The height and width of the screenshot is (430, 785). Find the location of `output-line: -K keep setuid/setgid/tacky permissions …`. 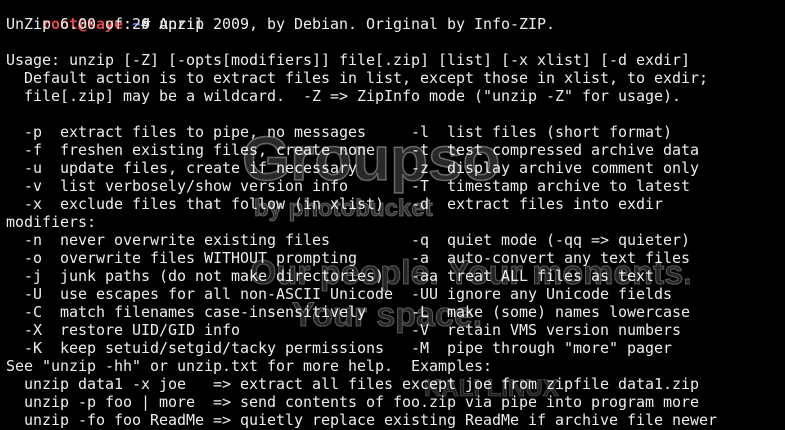

output-line: -K keep setuid/setgid/tacky permissions … is located at coordinates (339, 348).